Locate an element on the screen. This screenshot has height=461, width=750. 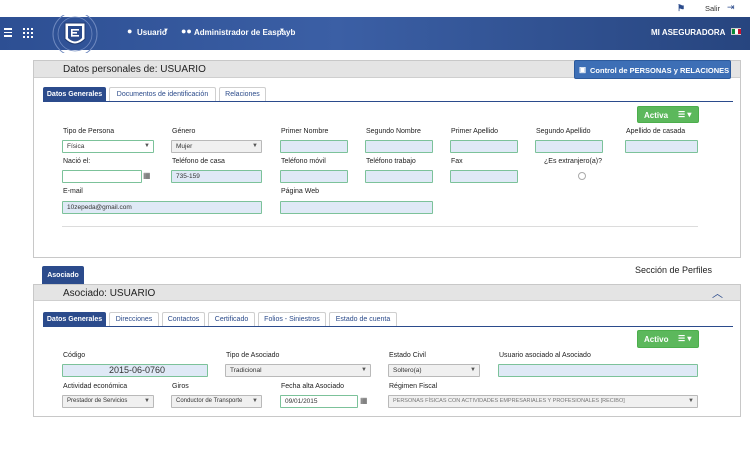
tel-casa-value: 735-159 is located at coordinates (188, 176).